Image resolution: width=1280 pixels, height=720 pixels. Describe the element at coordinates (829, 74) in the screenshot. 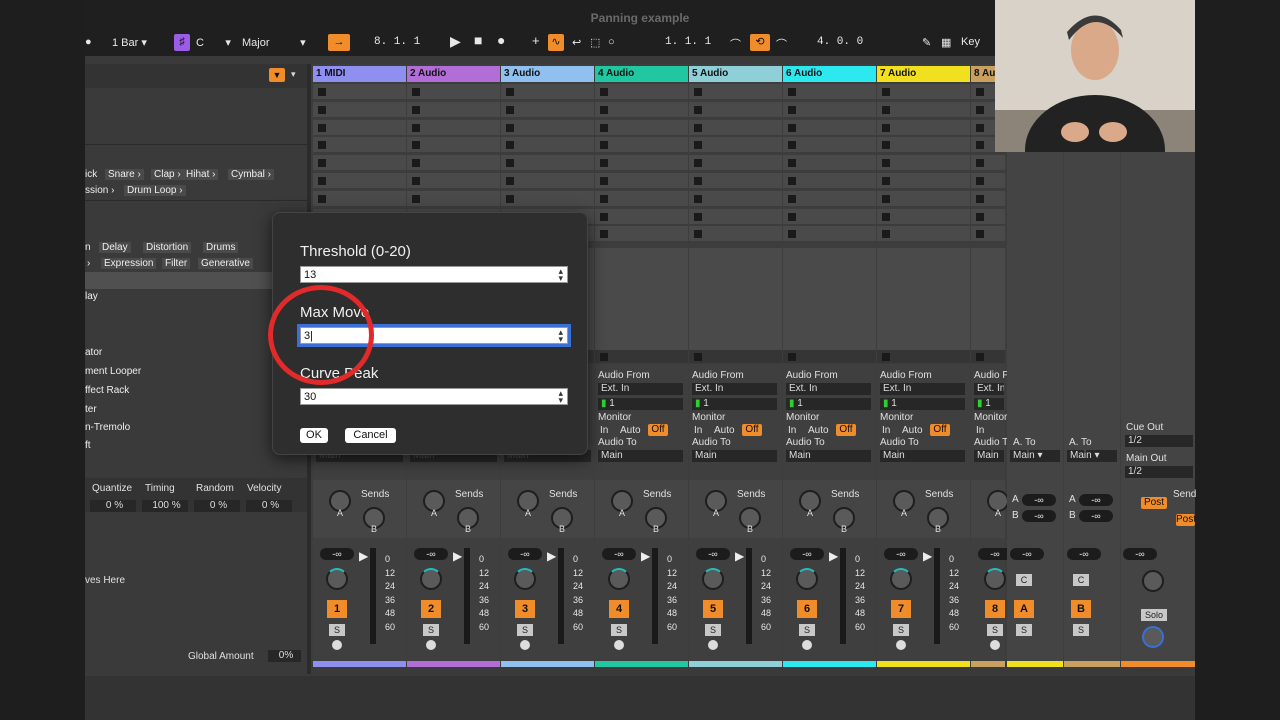

I see `track-header: 6 Audio` at that location.